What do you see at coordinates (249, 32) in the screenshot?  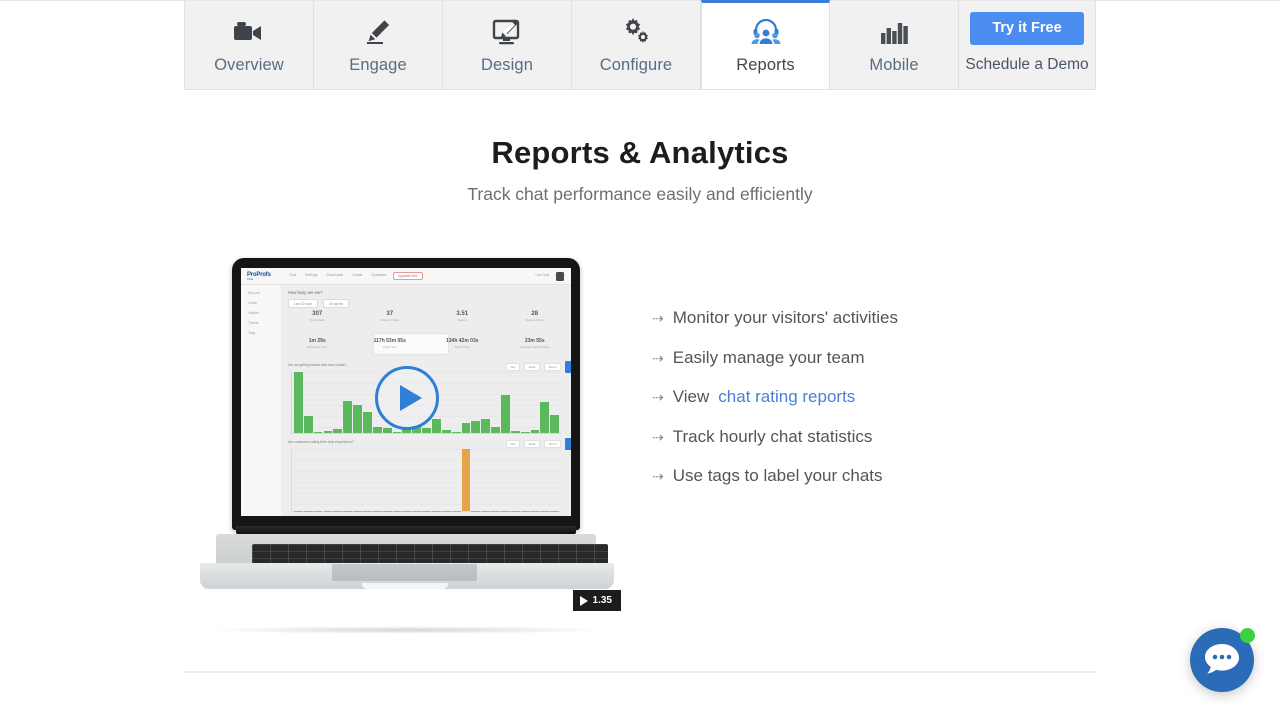 I see `video-camera-icon` at bounding box center [249, 32].